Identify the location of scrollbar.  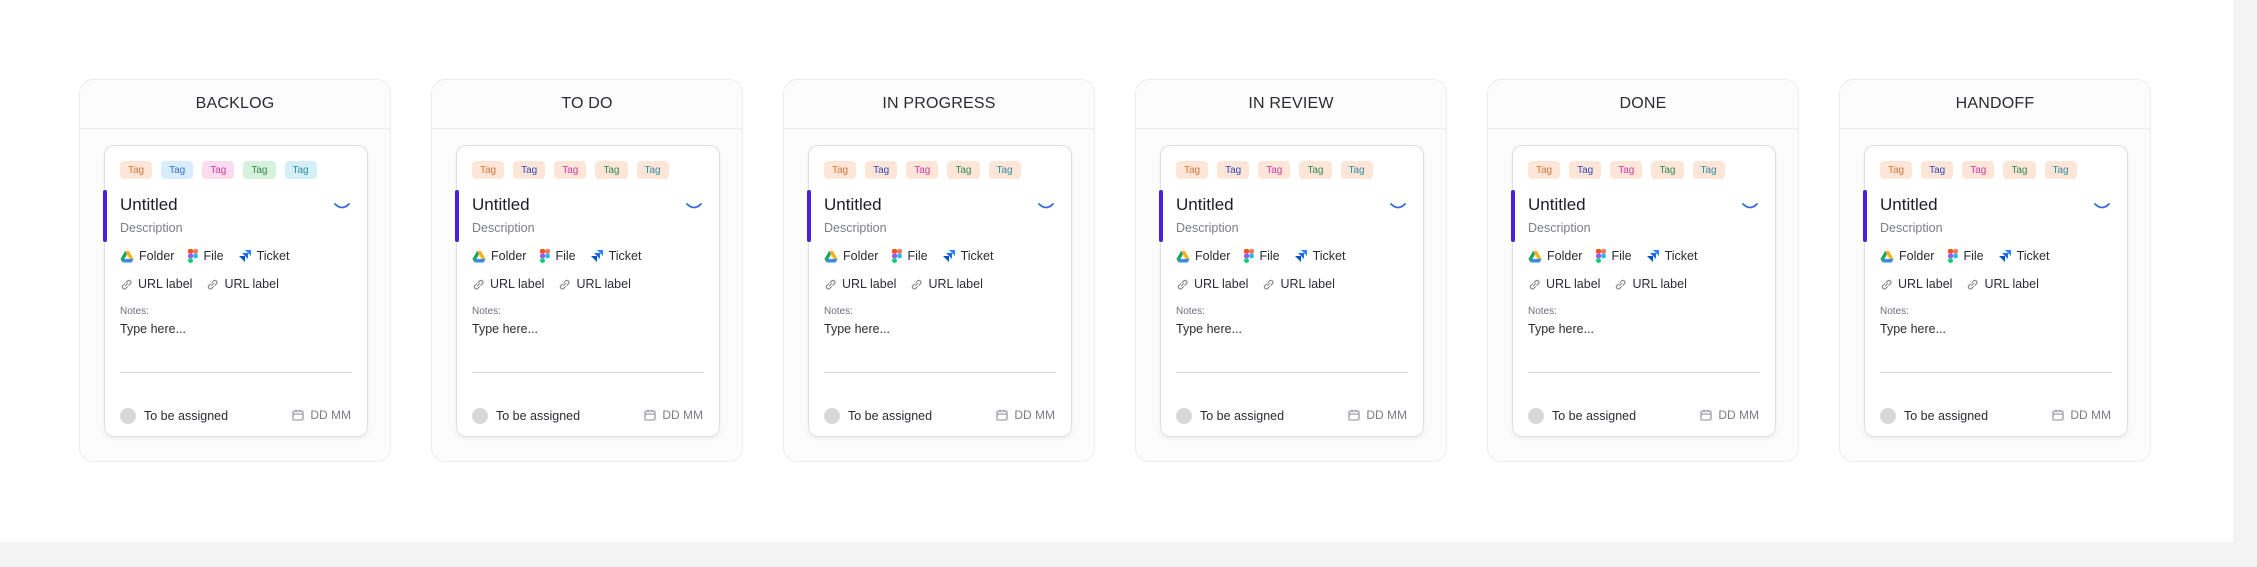
(2245, 283).